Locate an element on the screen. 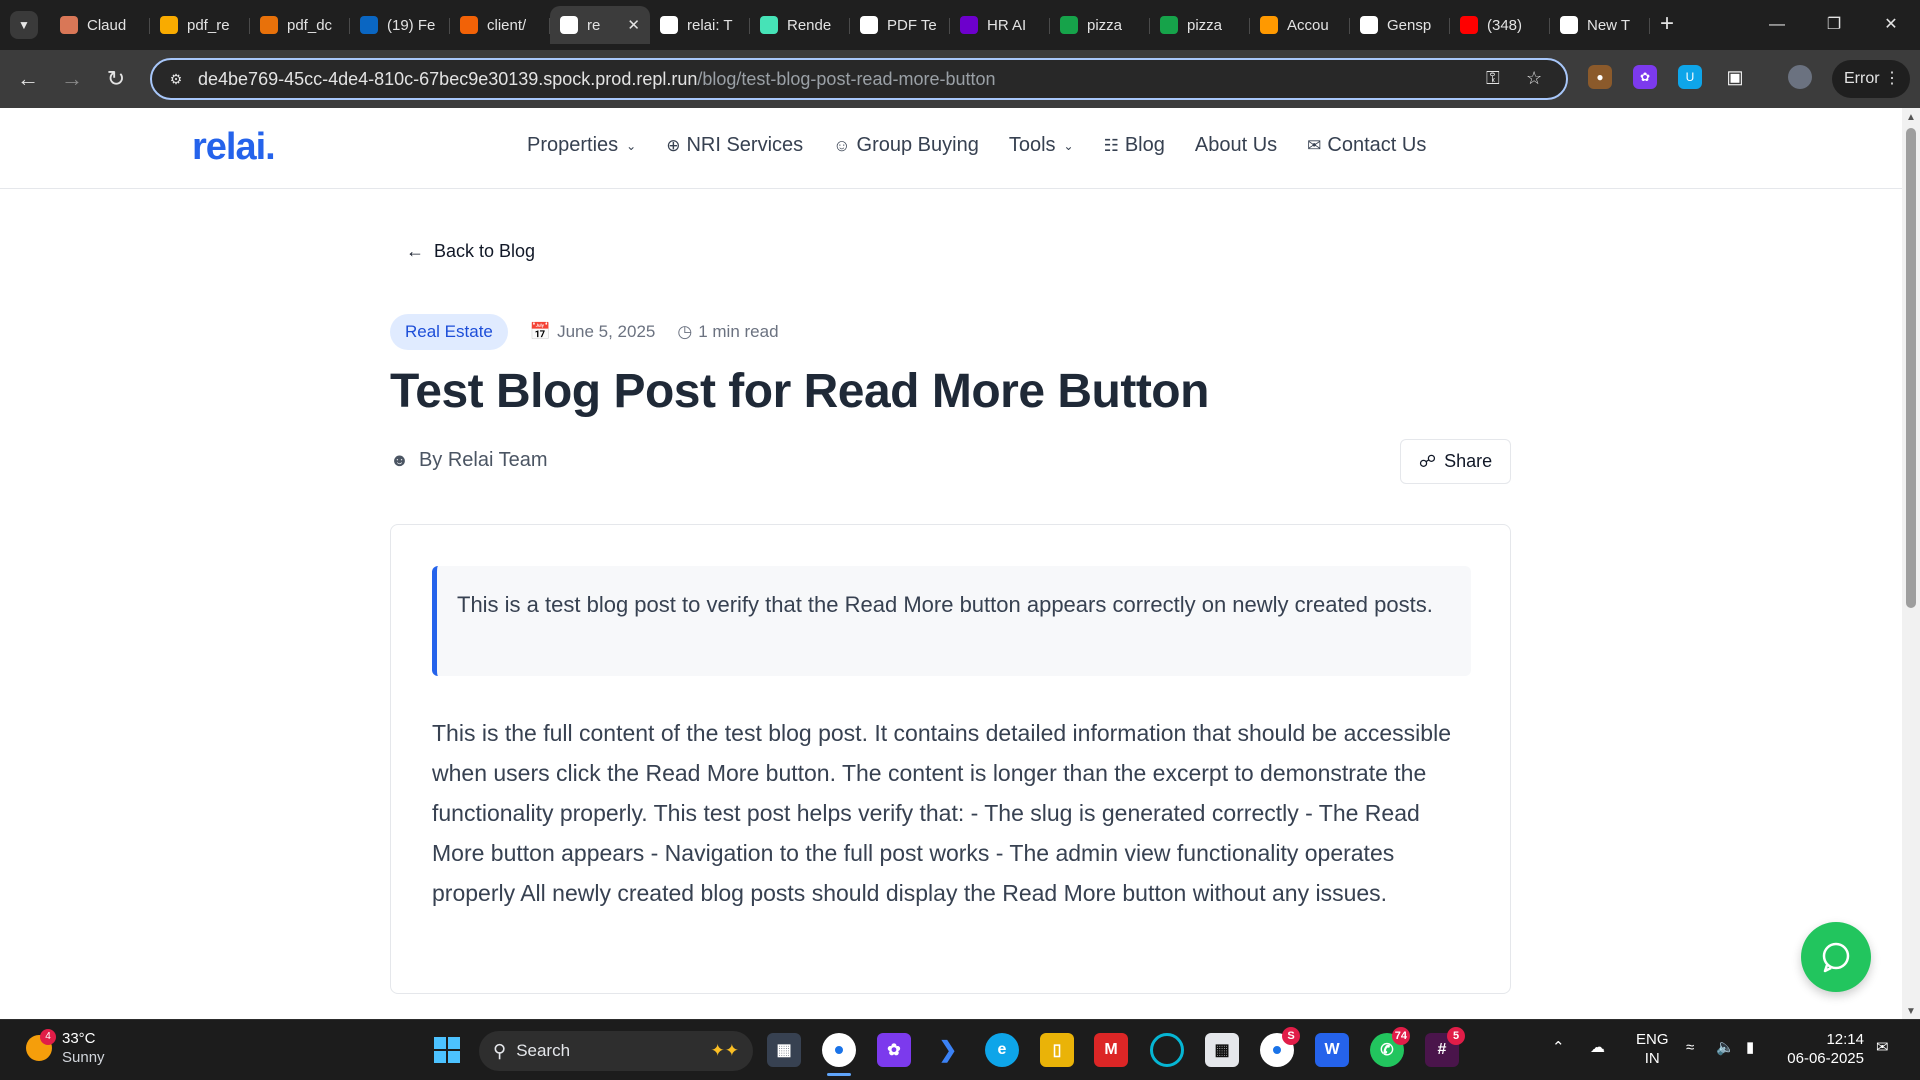 The image size is (1920, 1080). browser-tab: HR AI is located at coordinates (1000, 25).